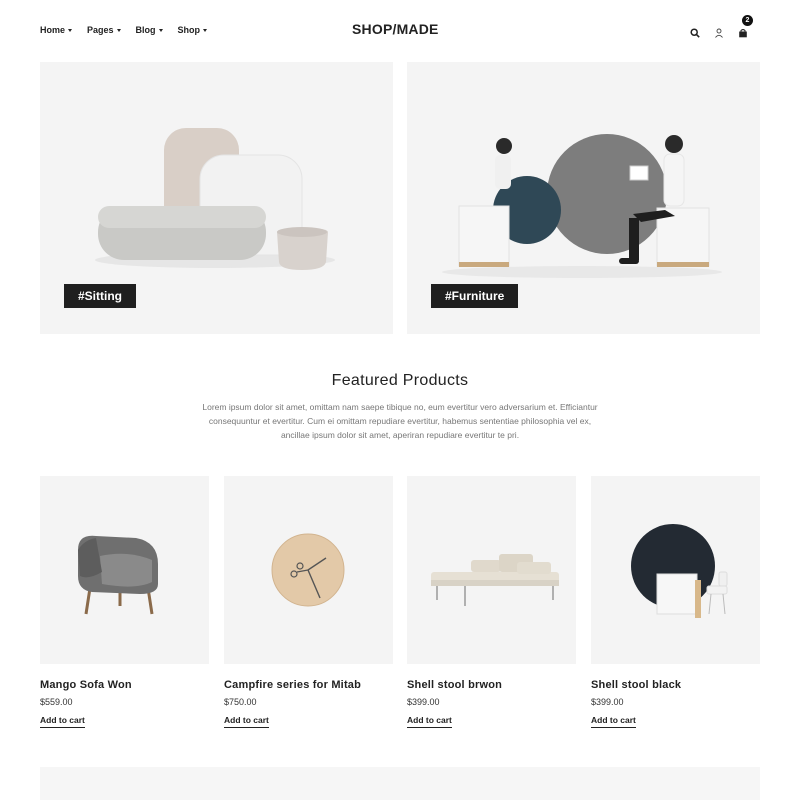 Image resolution: width=800 pixels, height=800 pixels. I want to click on shell-stool-illustration, so click(679, 571).